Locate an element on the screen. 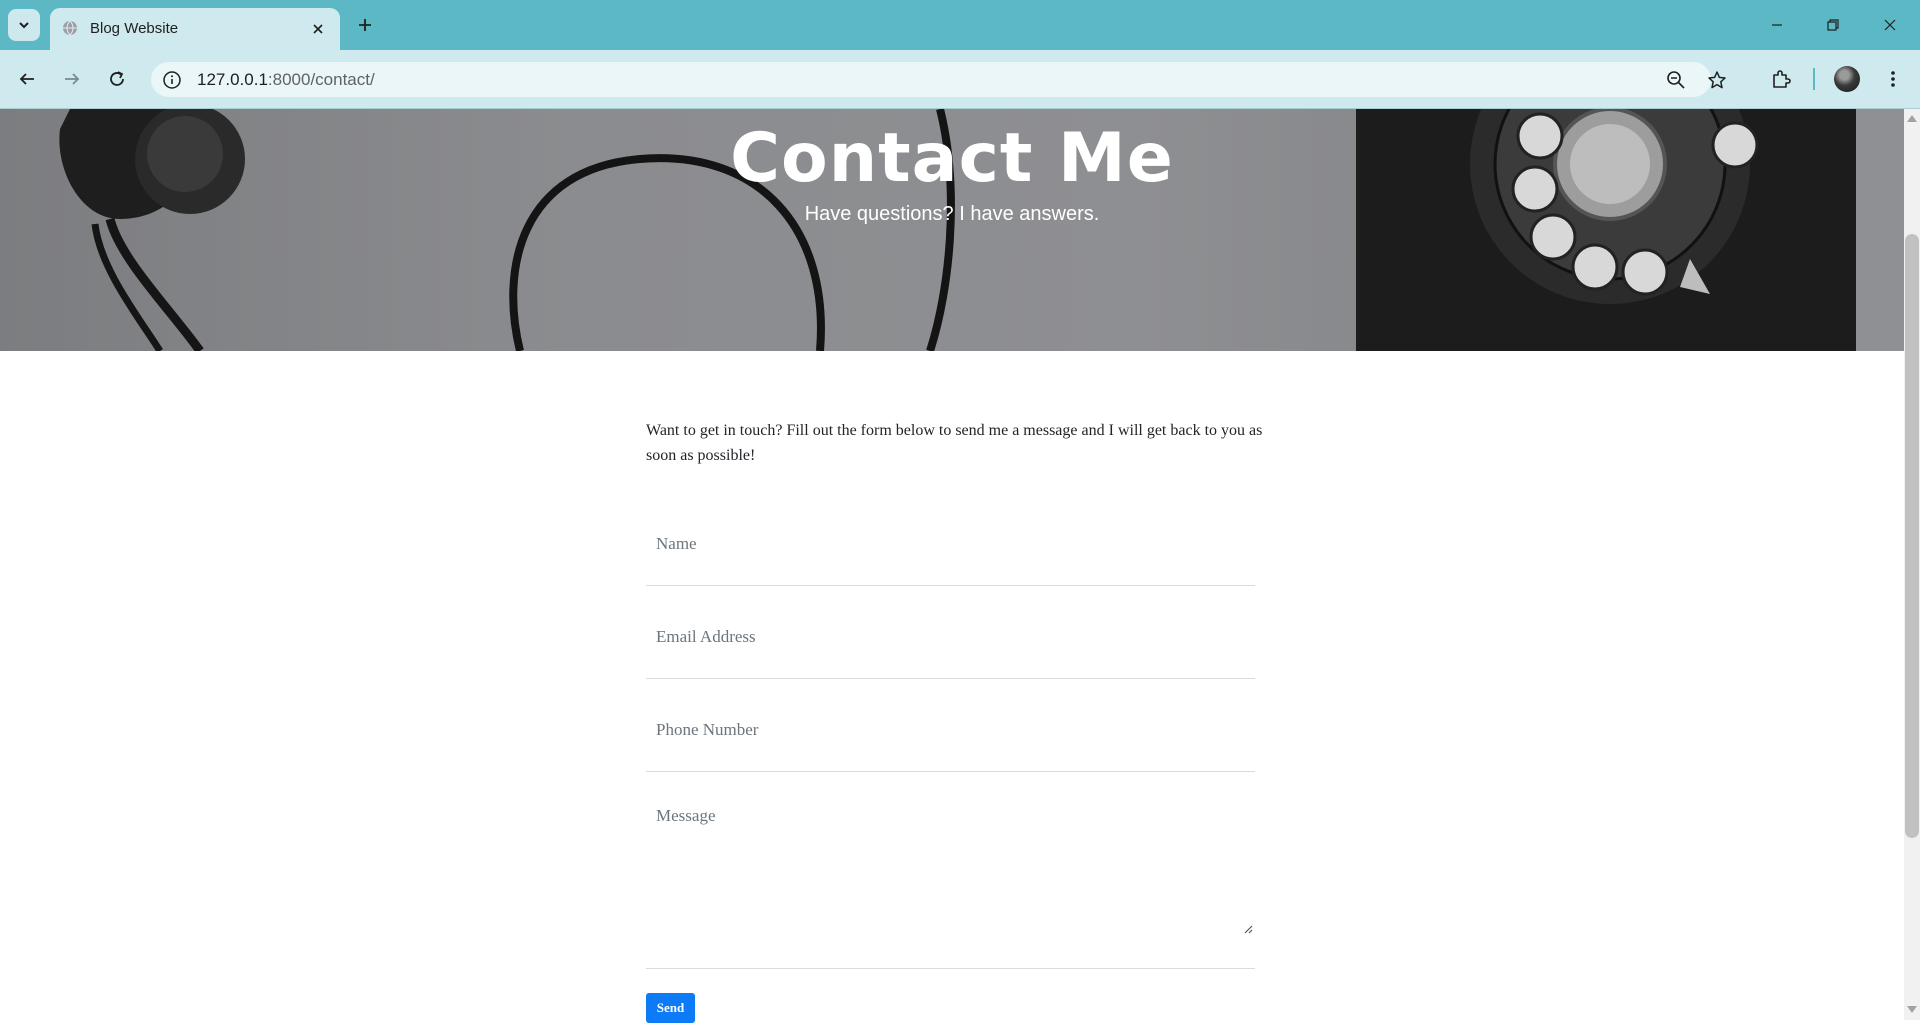 The height and width of the screenshot is (1023, 1920). resize-grip-icon is located at coordinates (1248, 929).